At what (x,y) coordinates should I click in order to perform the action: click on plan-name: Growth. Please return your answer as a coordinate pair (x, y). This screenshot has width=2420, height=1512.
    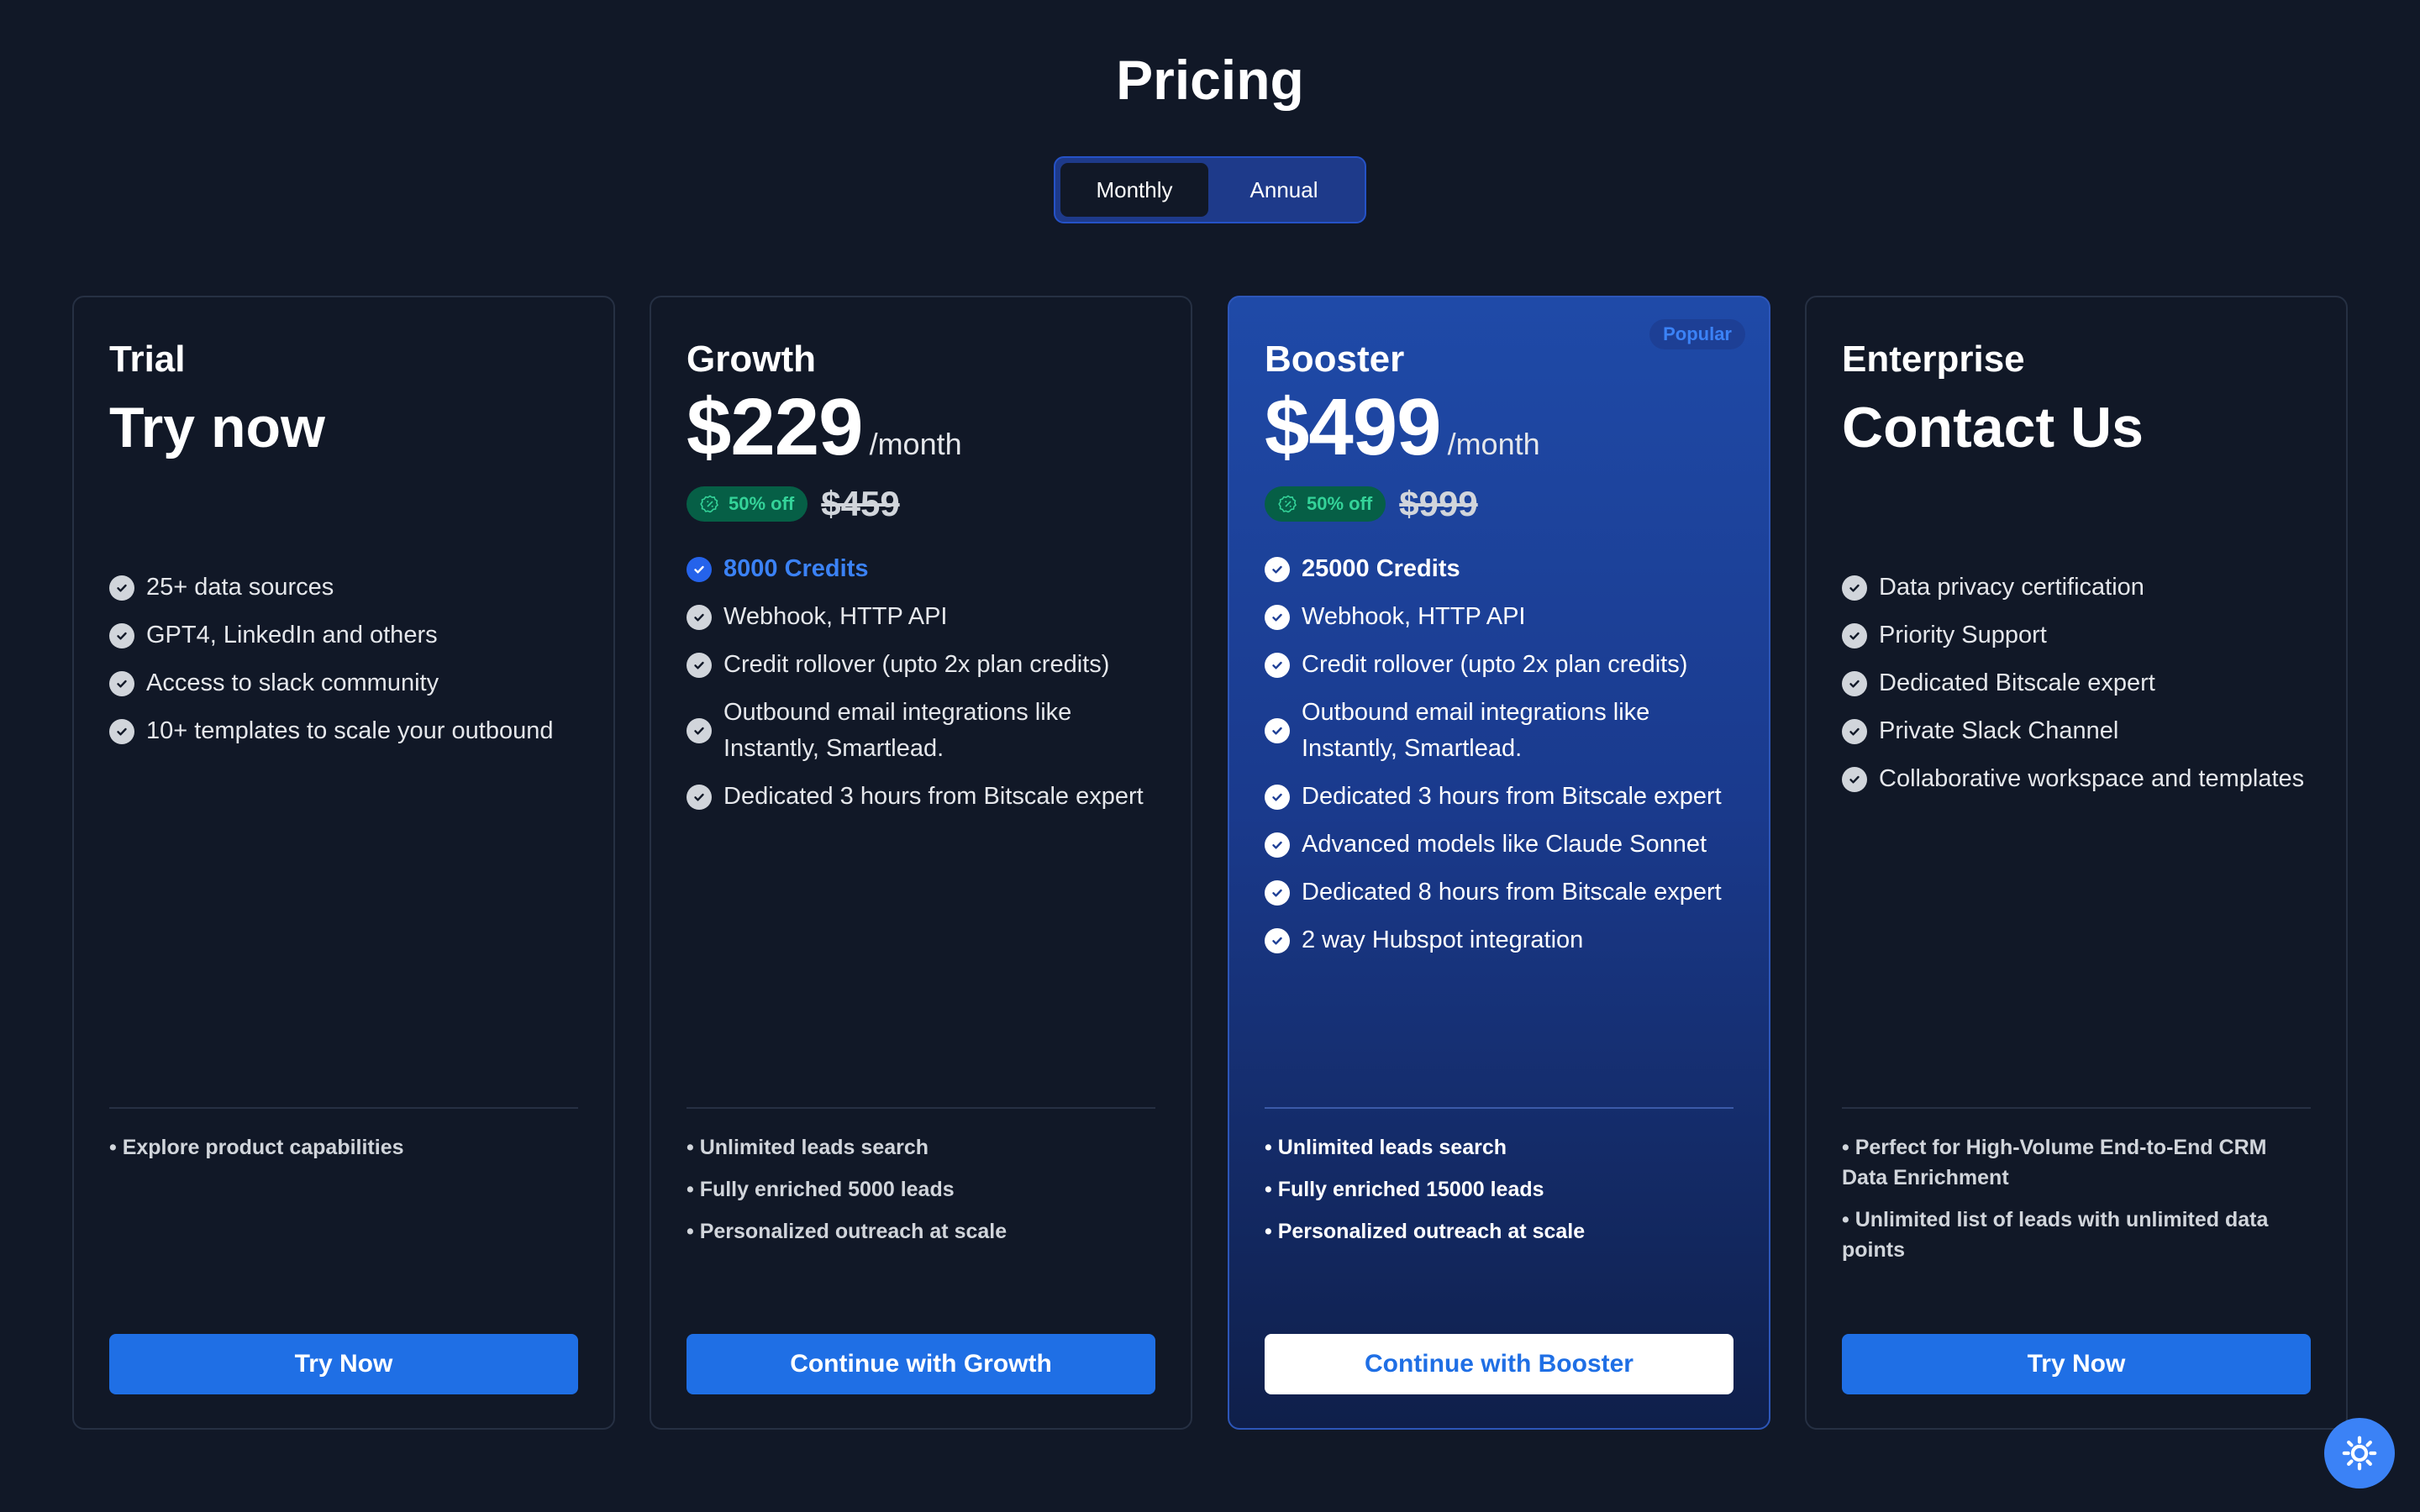
    Looking at the image, I should click on (751, 359).